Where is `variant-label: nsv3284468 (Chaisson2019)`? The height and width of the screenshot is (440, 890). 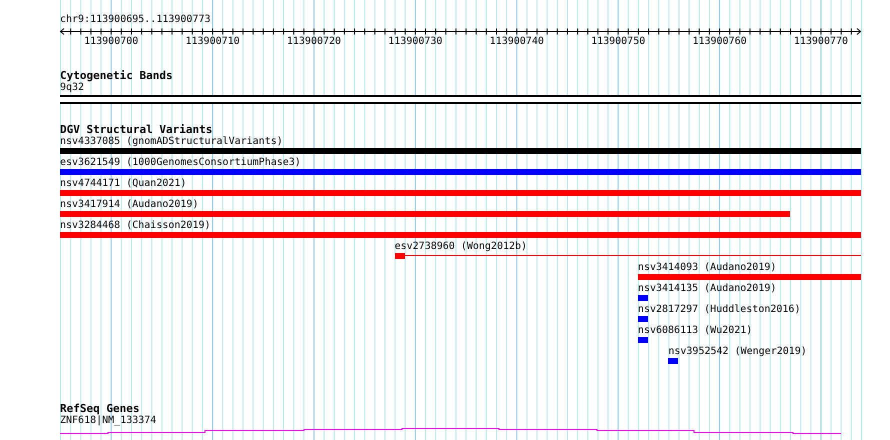
variant-label: nsv3284468 (Chaisson2019) is located at coordinates (135, 226).